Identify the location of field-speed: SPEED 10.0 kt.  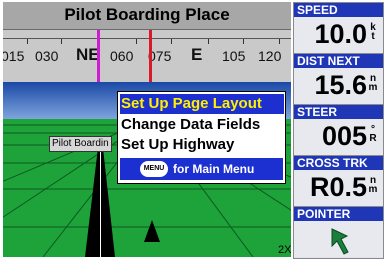
(338, 28).